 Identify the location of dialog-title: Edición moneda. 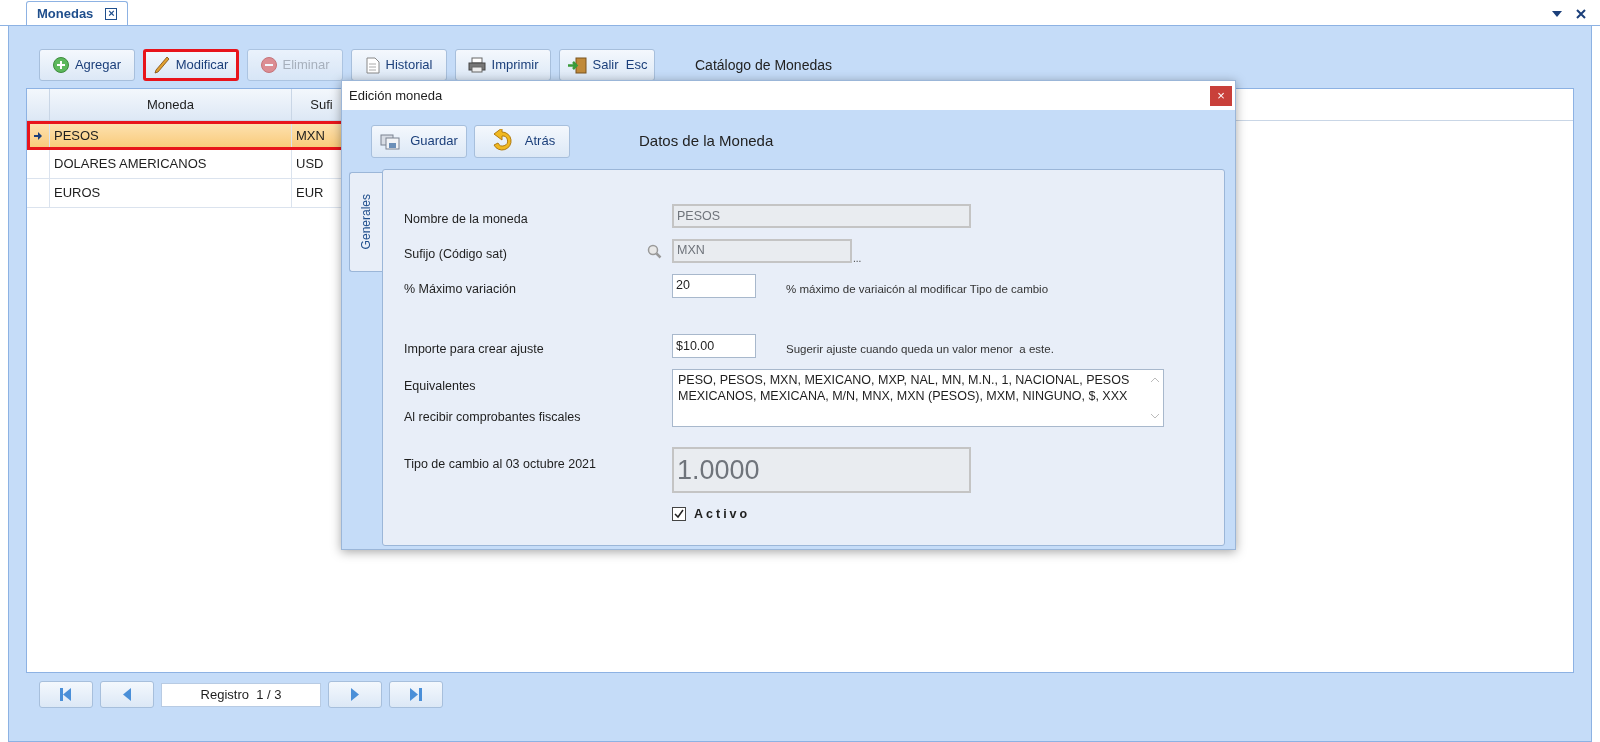
(396, 95).